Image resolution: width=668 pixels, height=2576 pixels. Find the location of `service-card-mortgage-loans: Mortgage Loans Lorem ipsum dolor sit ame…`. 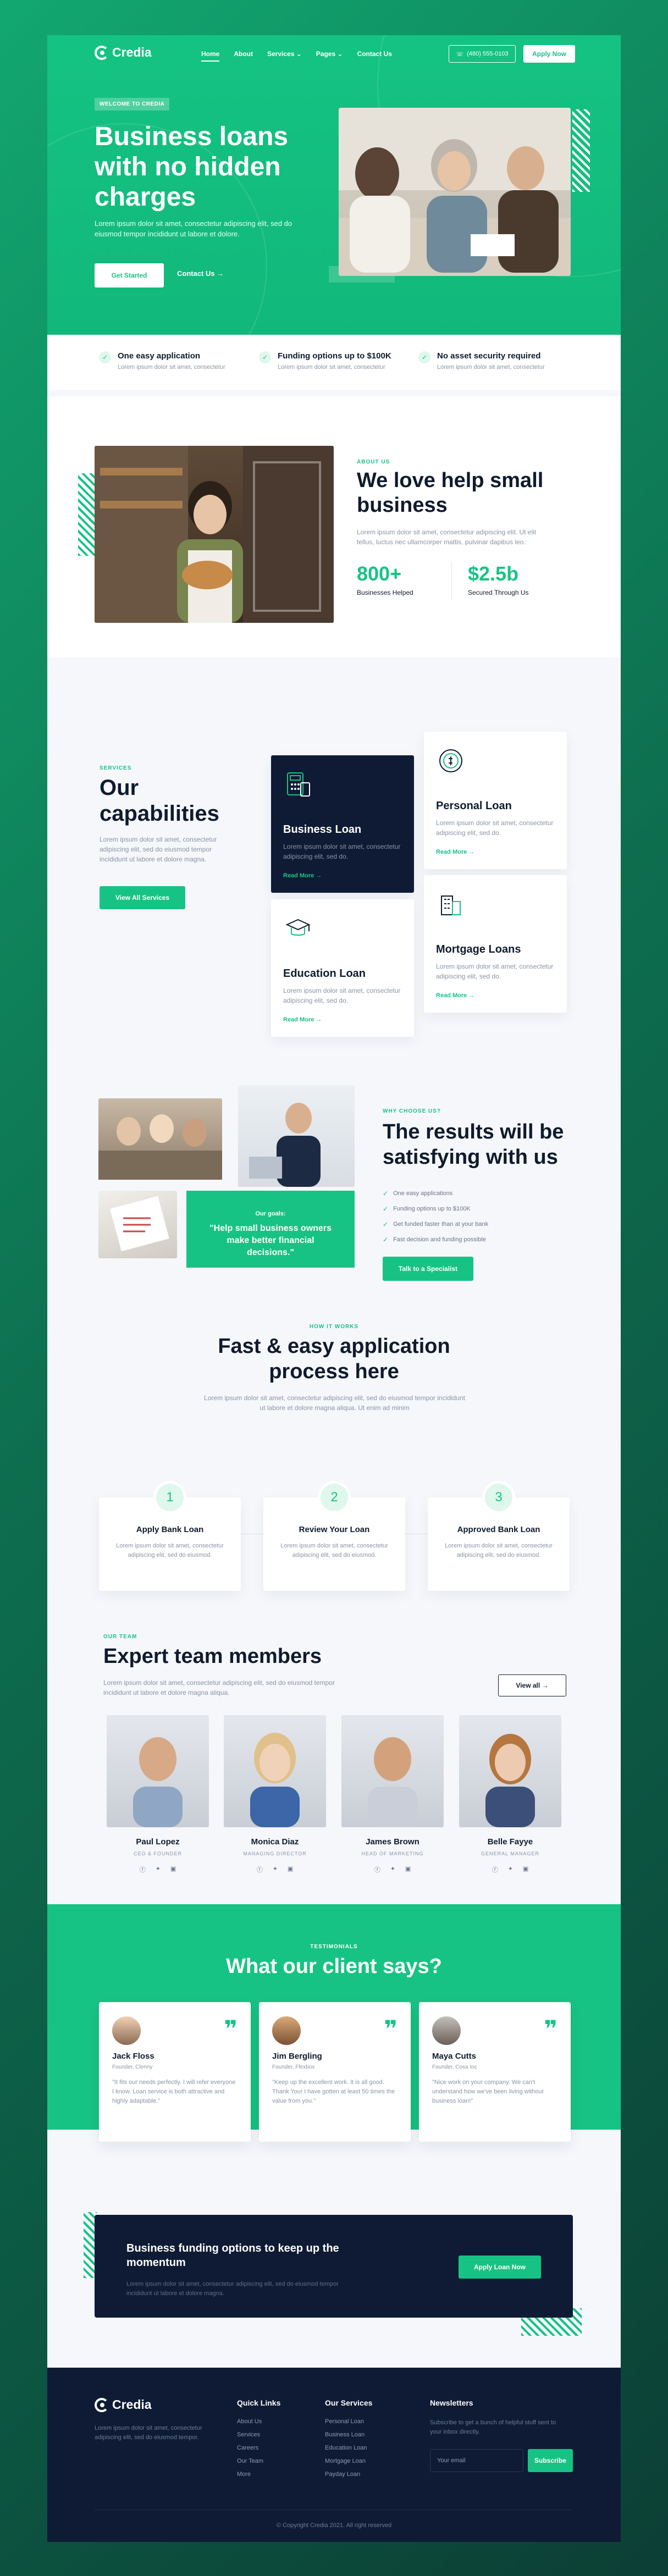

service-card-mortgage-loans: Mortgage Loans Lorem ipsum dolor sit ame… is located at coordinates (495, 944).